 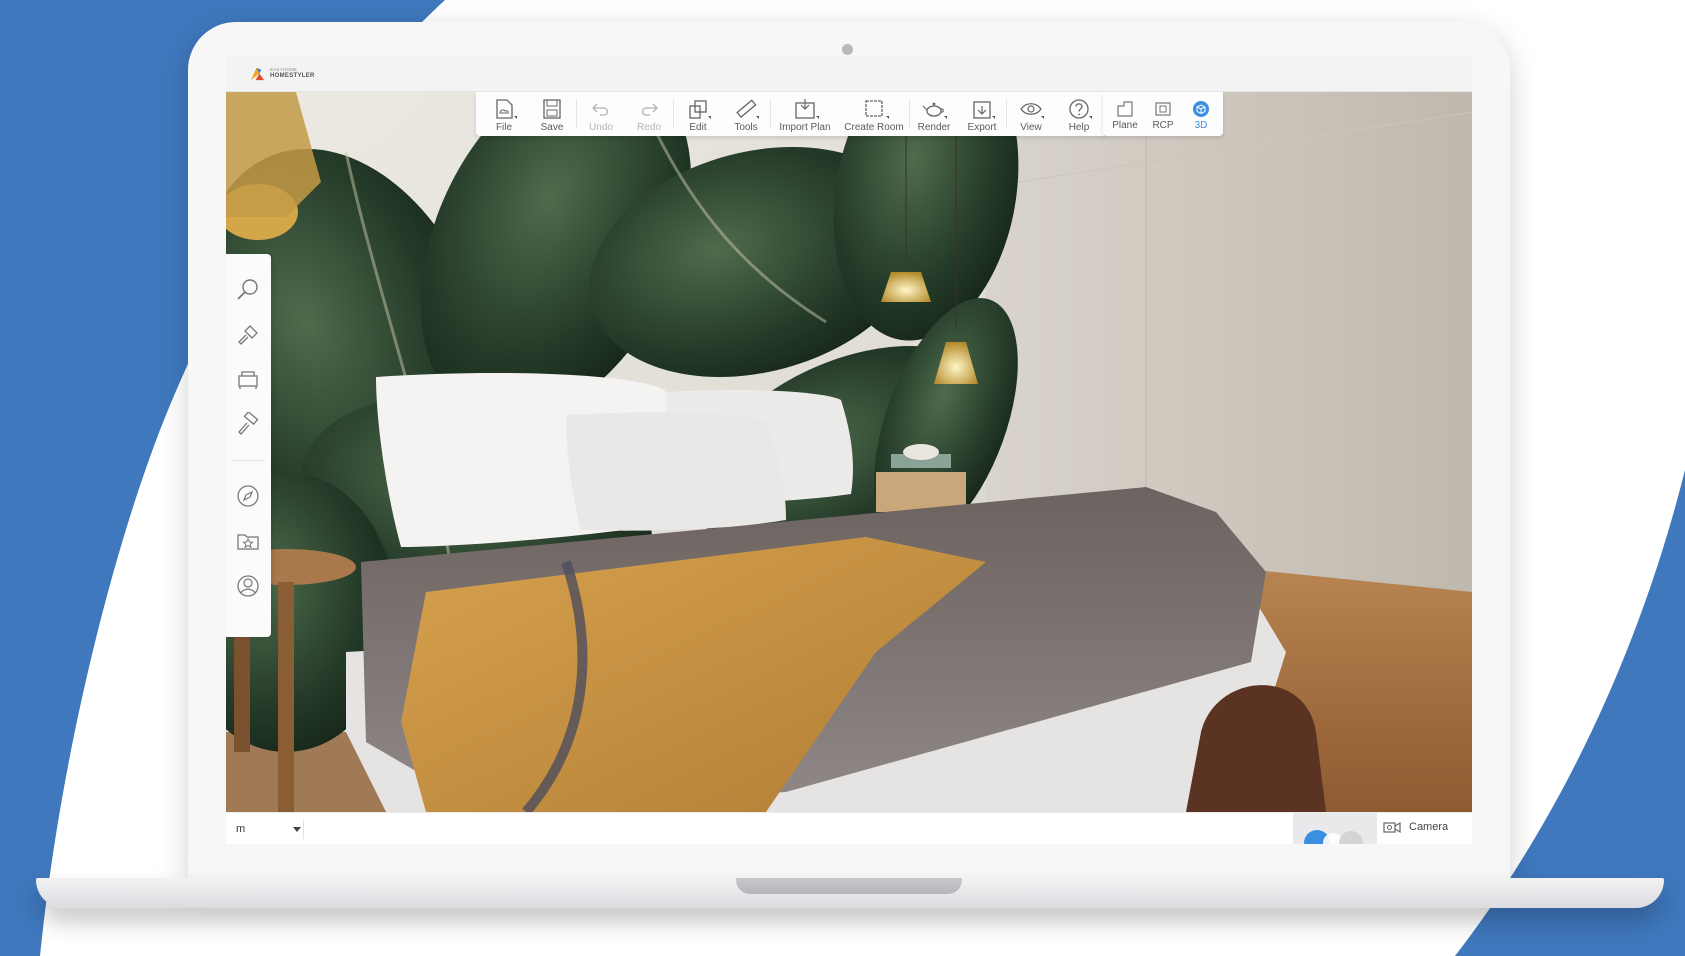 I want to click on bottom-status-bar: m Camera, so click(x=849, y=828).